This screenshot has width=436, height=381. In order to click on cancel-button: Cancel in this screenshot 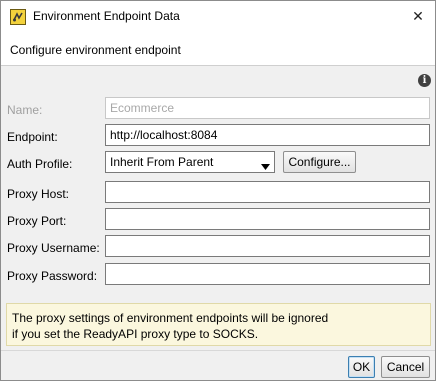, I will do `click(405, 367)`.